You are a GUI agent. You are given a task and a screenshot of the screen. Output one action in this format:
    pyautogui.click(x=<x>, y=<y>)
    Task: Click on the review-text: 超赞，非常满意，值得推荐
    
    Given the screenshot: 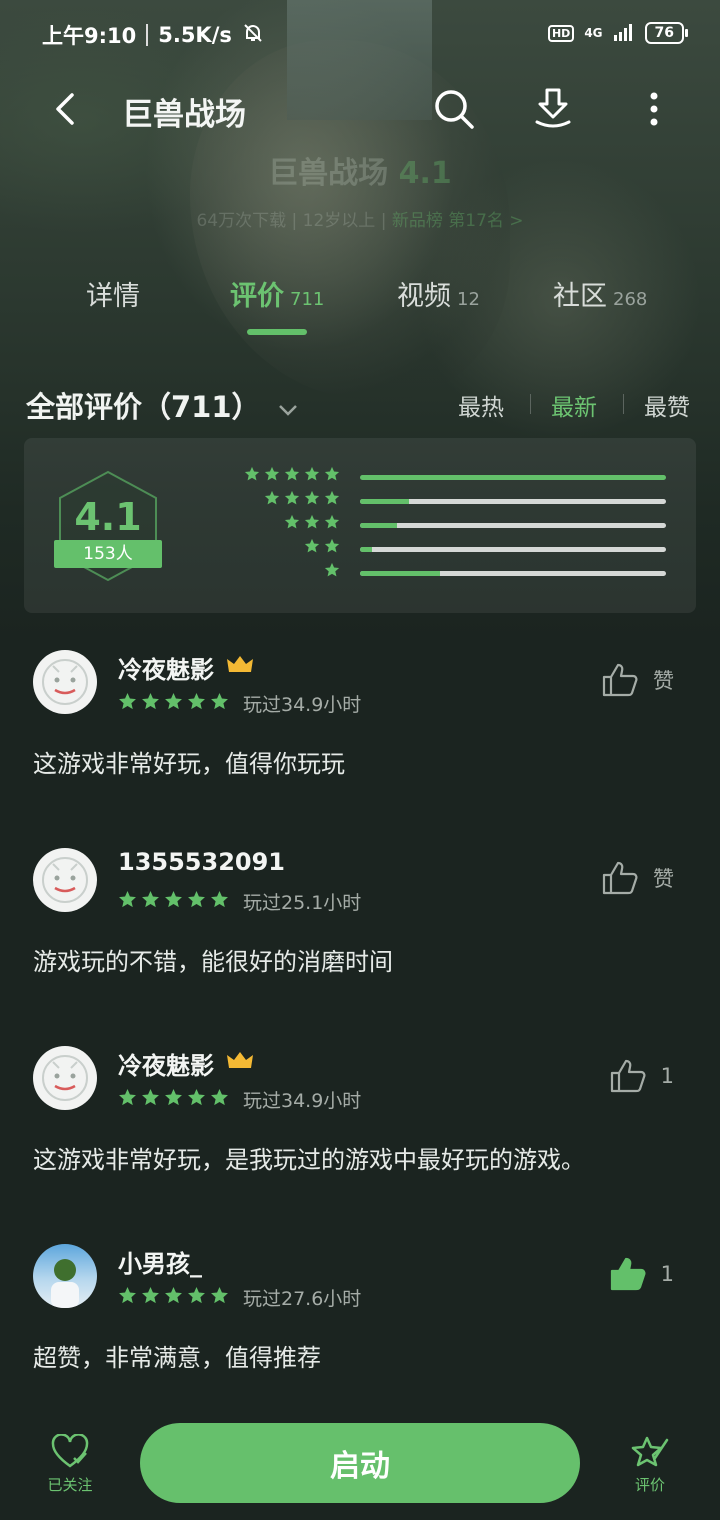 What is the action you would take?
    pyautogui.click(x=177, y=1358)
    